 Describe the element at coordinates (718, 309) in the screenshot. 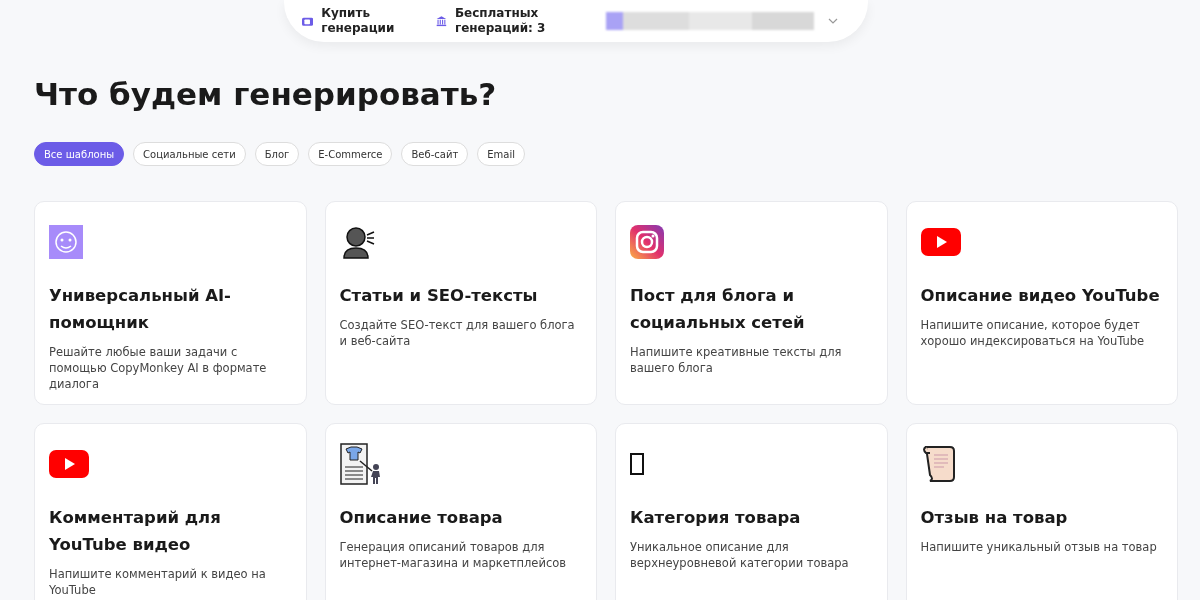

I see `card-title: Пост для блога и социальных сетей` at that location.